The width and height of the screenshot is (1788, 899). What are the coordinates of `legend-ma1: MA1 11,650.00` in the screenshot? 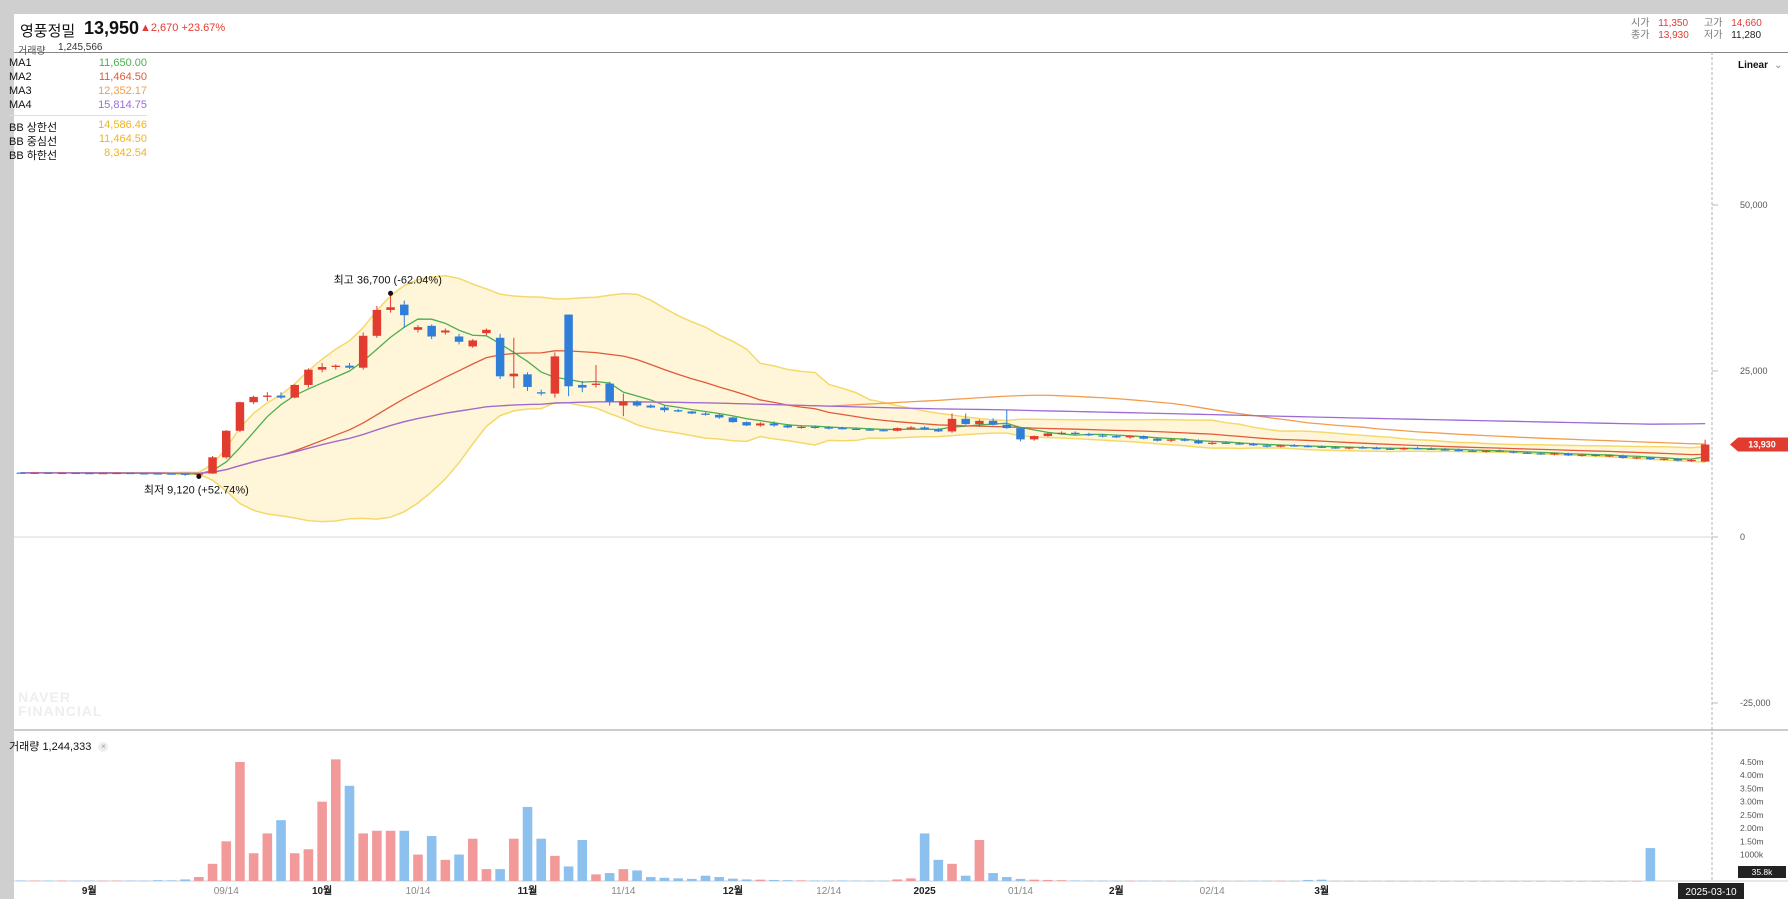 It's located at (78, 64).